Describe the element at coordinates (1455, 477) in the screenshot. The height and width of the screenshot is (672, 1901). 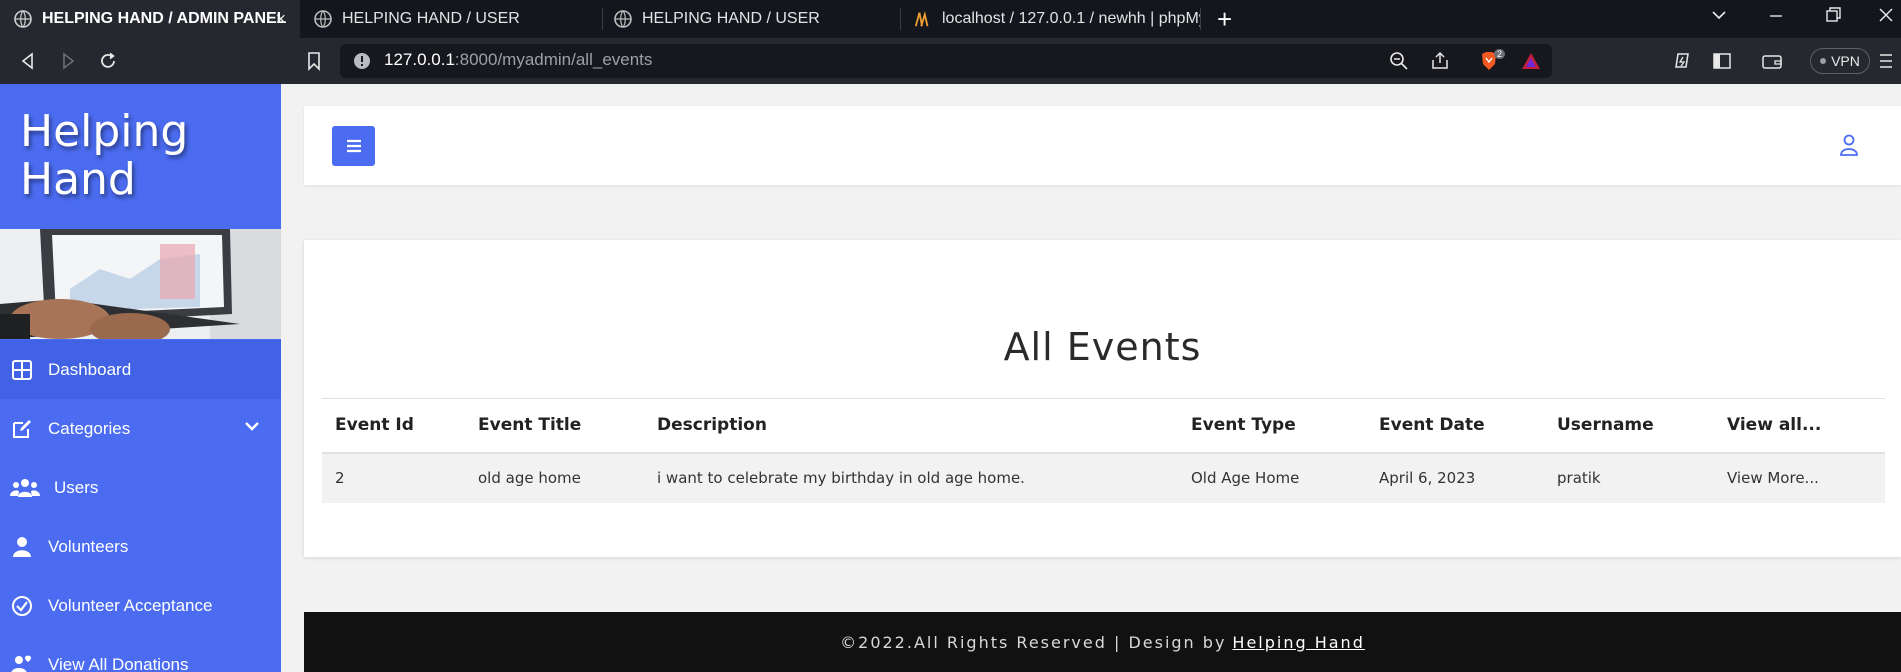
I see `cell-event-date: April 6, 2023` at that location.